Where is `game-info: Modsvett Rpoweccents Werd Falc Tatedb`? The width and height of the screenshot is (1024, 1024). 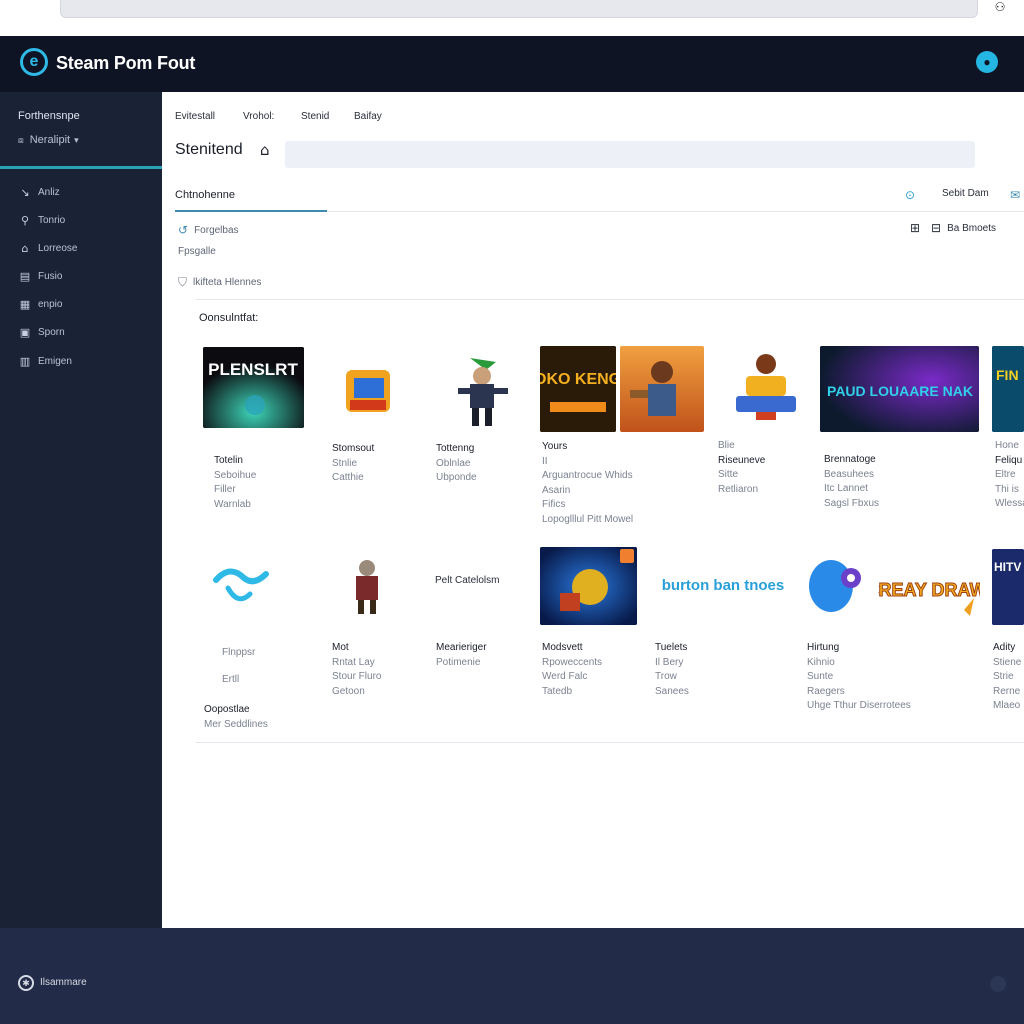 game-info: Modsvett Rpoweccents Werd Falc Tatedb is located at coordinates (572, 670).